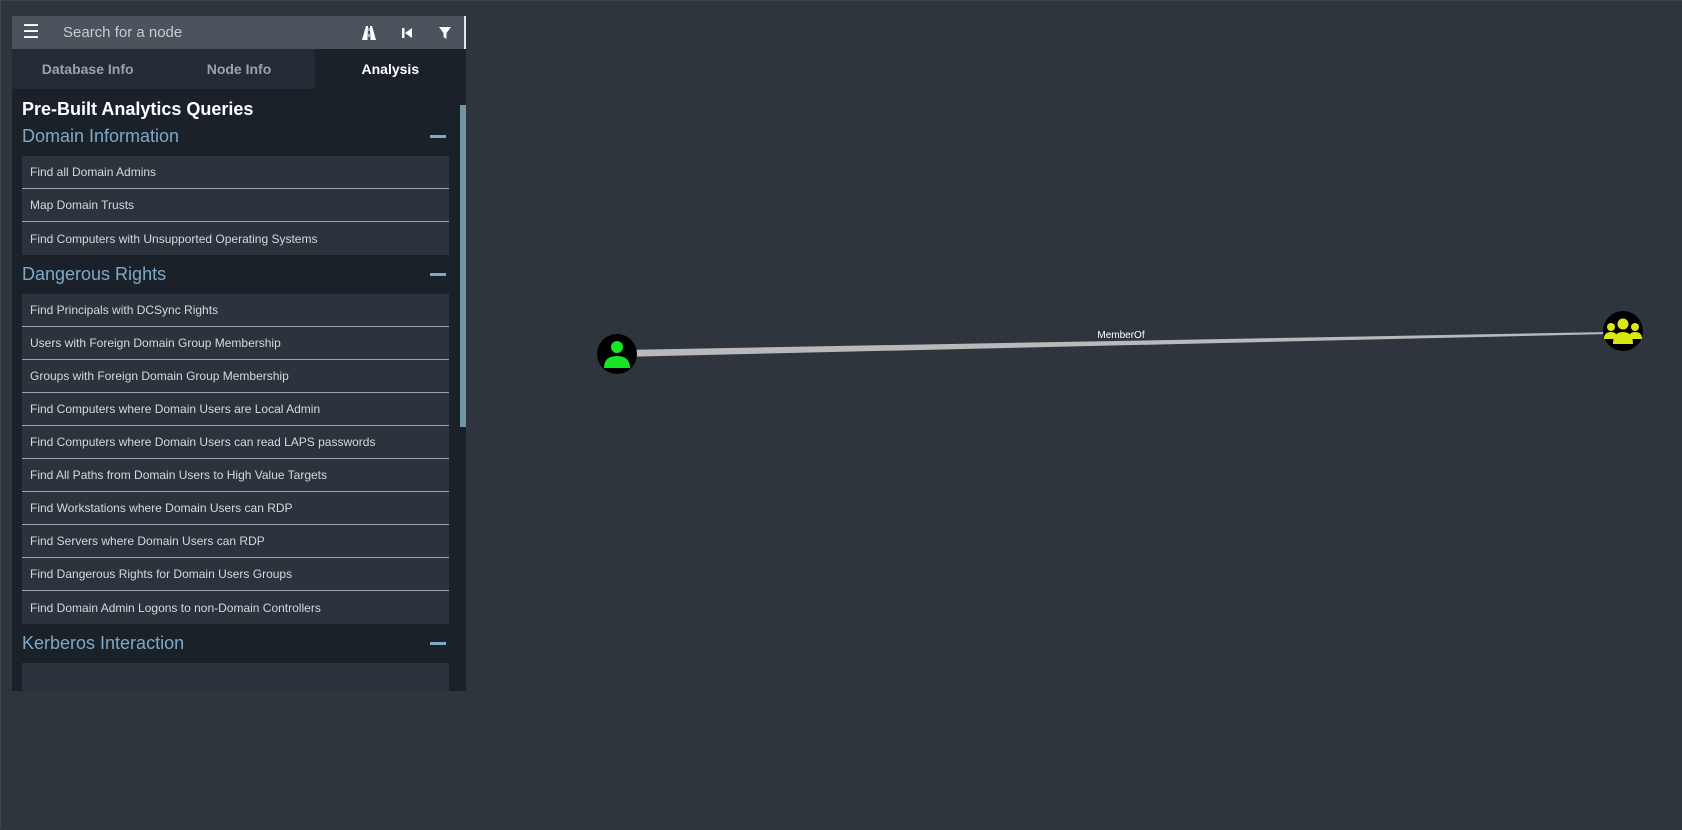 The height and width of the screenshot is (830, 1682). I want to click on back-button, so click(407, 32).